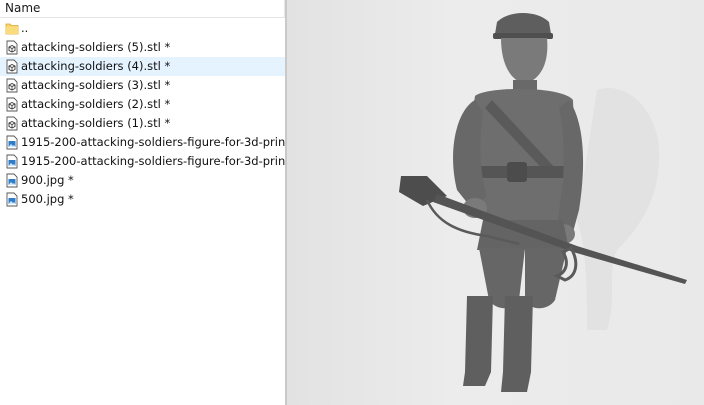 The height and width of the screenshot is (405, 704). What do you see at coordinates (96, 66) in the screenshot?
I see `file-name: attacking-soldiers (4).stl *` at bounding box center [96, 66].